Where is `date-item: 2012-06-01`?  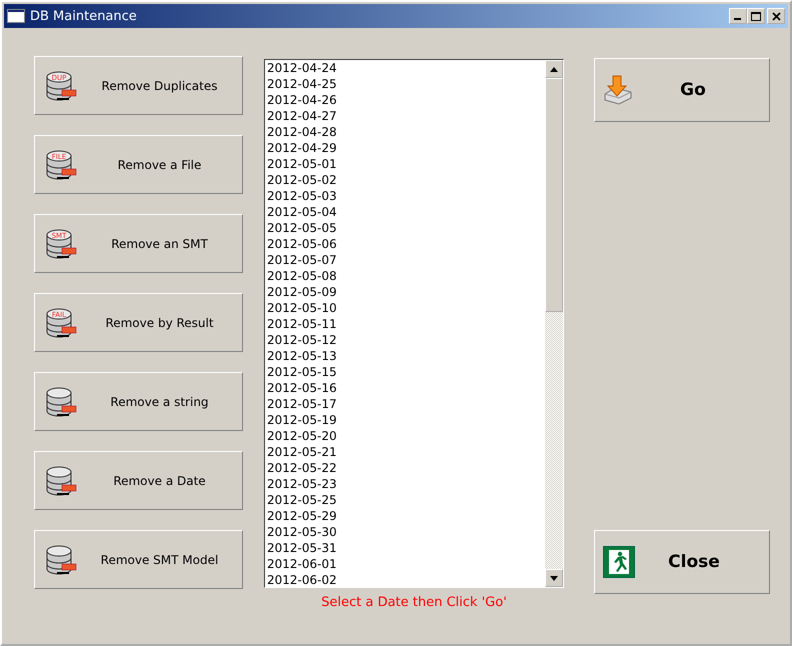
date-item: 2012-06-01 is located at coordinates (406, 564).